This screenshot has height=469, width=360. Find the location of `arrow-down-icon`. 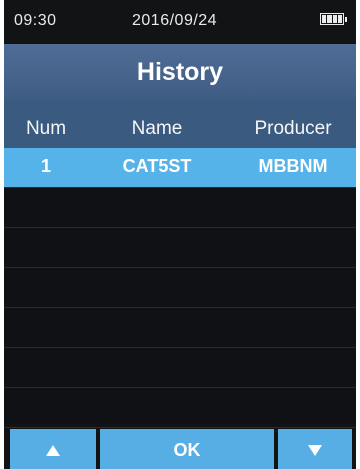

arrow-down-icon is located at coordinates (315, 450).